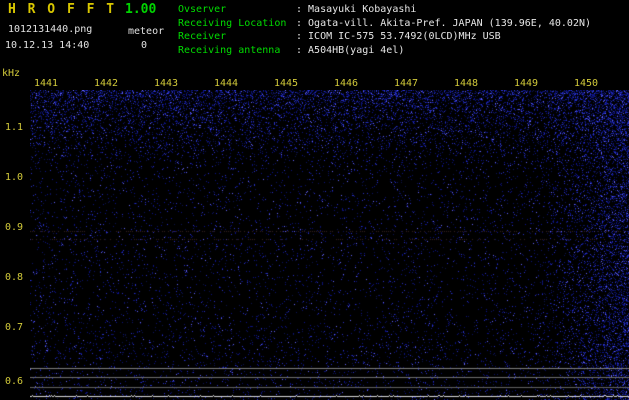 This screenshot has width=629, height=400. What do you see at coordinates (406, 83) in the screenshot?
I see `time-tick: 1447` at bounding box center [406, 83].